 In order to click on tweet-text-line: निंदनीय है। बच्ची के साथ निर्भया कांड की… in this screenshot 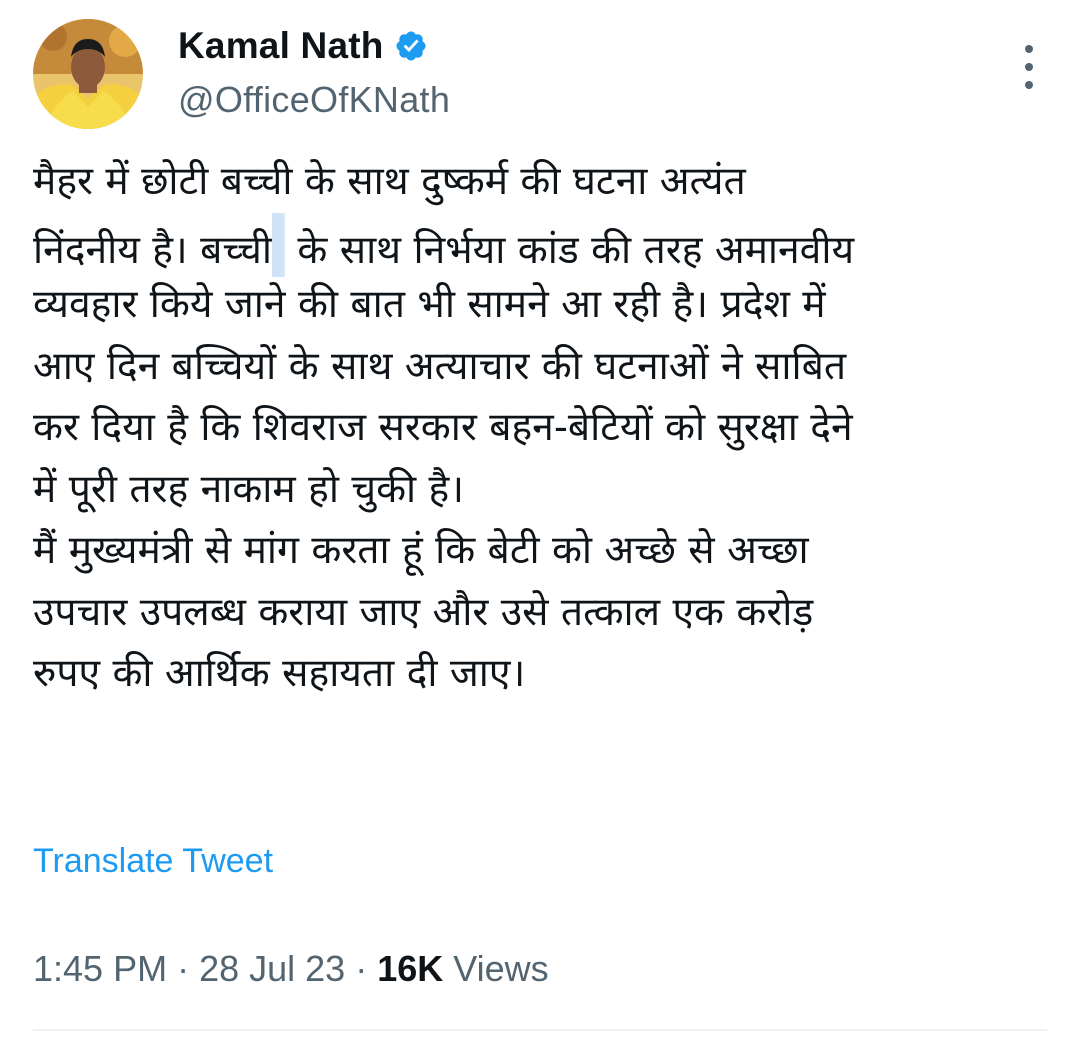, I will do `click(540, 244)`.